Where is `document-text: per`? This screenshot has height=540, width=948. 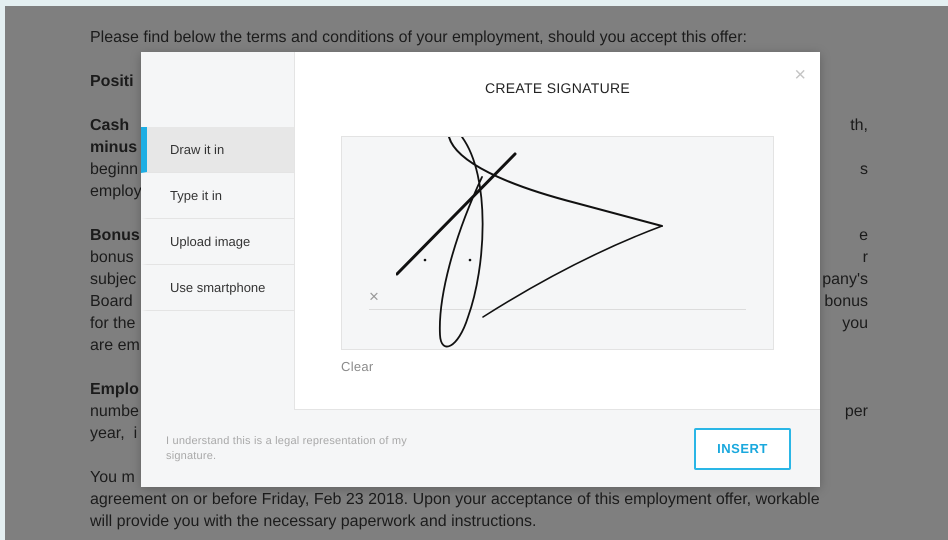
document-text: per is located at coordinates (856, 412).